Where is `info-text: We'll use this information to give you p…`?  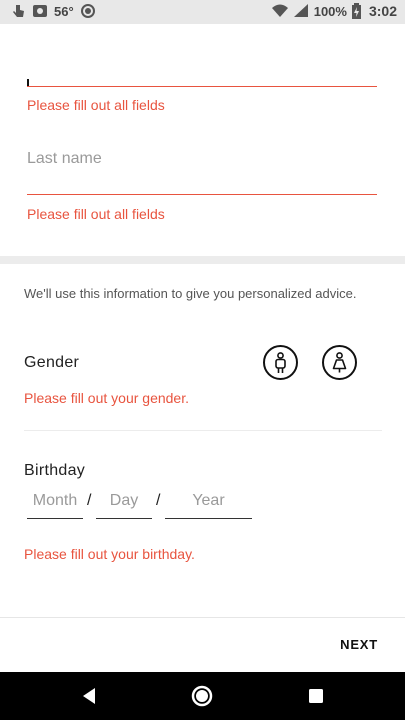
info-text: We'll use this information to give you p… is located at coordinates (190, 293).